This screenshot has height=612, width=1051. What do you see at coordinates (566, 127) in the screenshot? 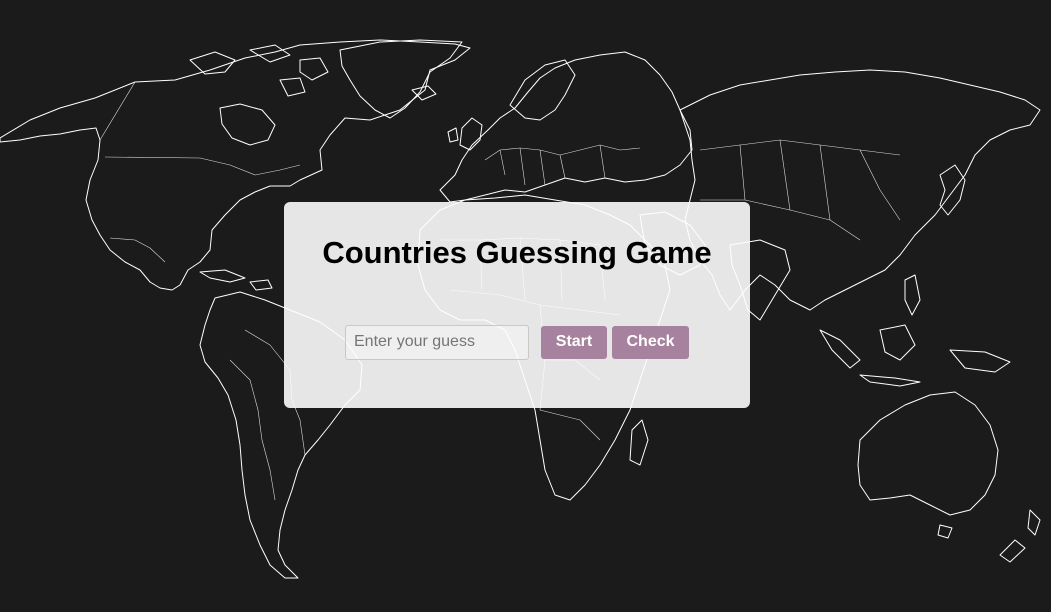
I see `europe-outline` at bounding box center [566, 127].